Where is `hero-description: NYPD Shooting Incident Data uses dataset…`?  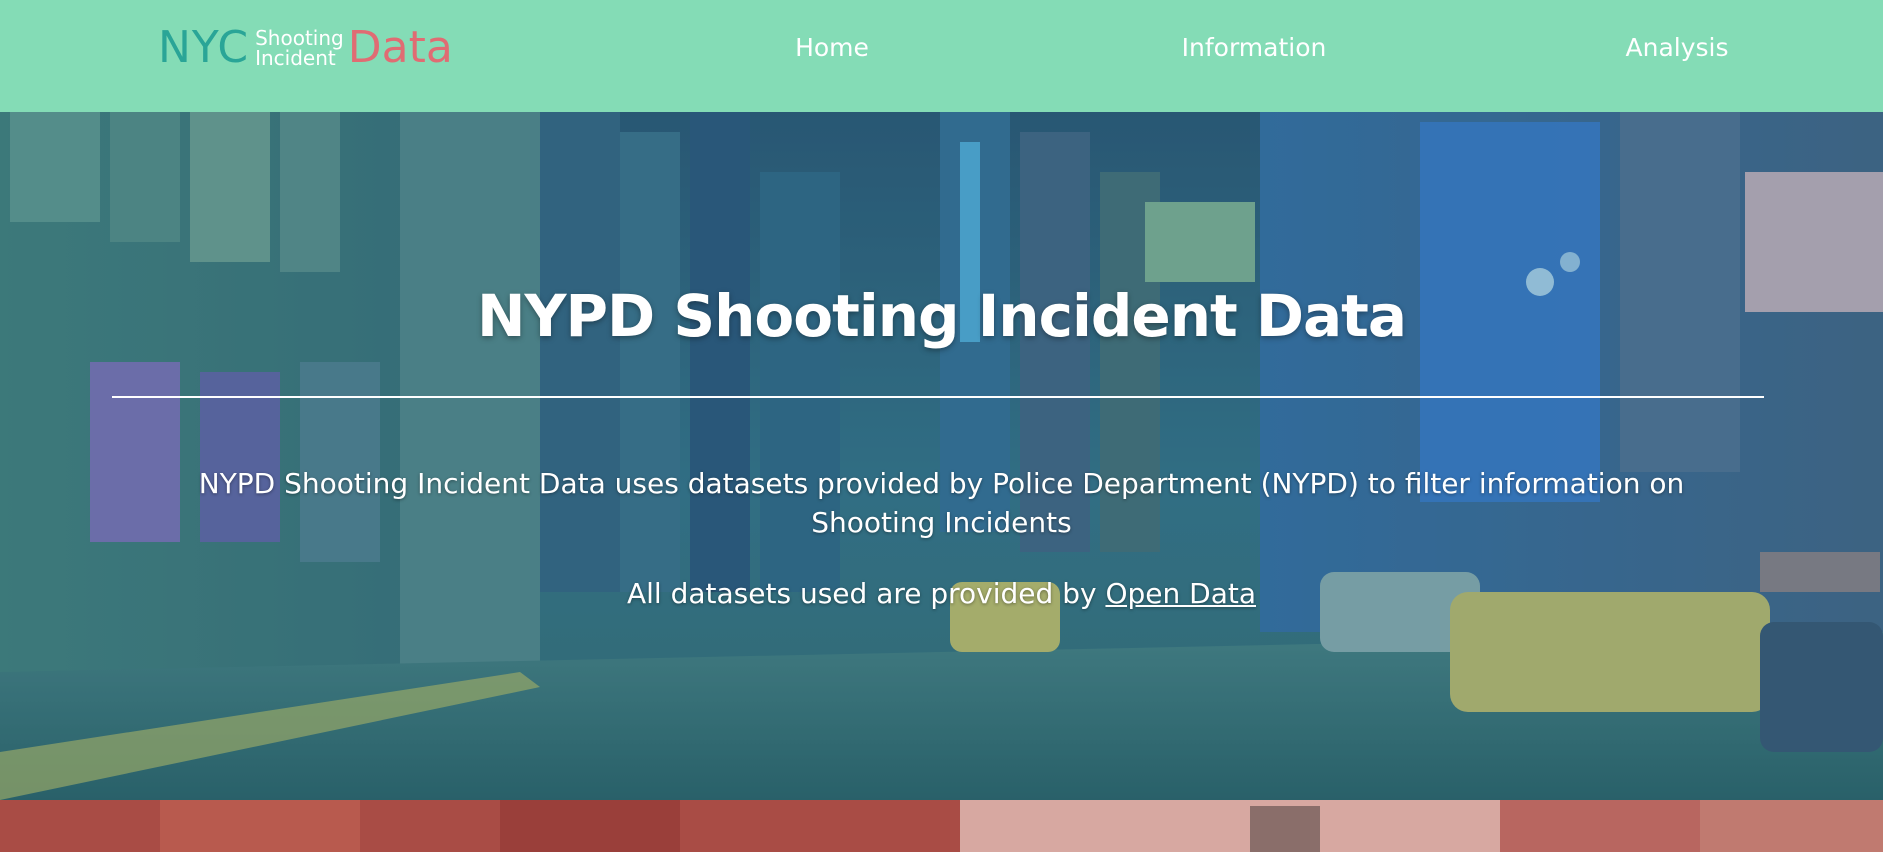
hero-description: NYPD Shooting Incident Data uses dataset… is located at coordinates (941, 503).